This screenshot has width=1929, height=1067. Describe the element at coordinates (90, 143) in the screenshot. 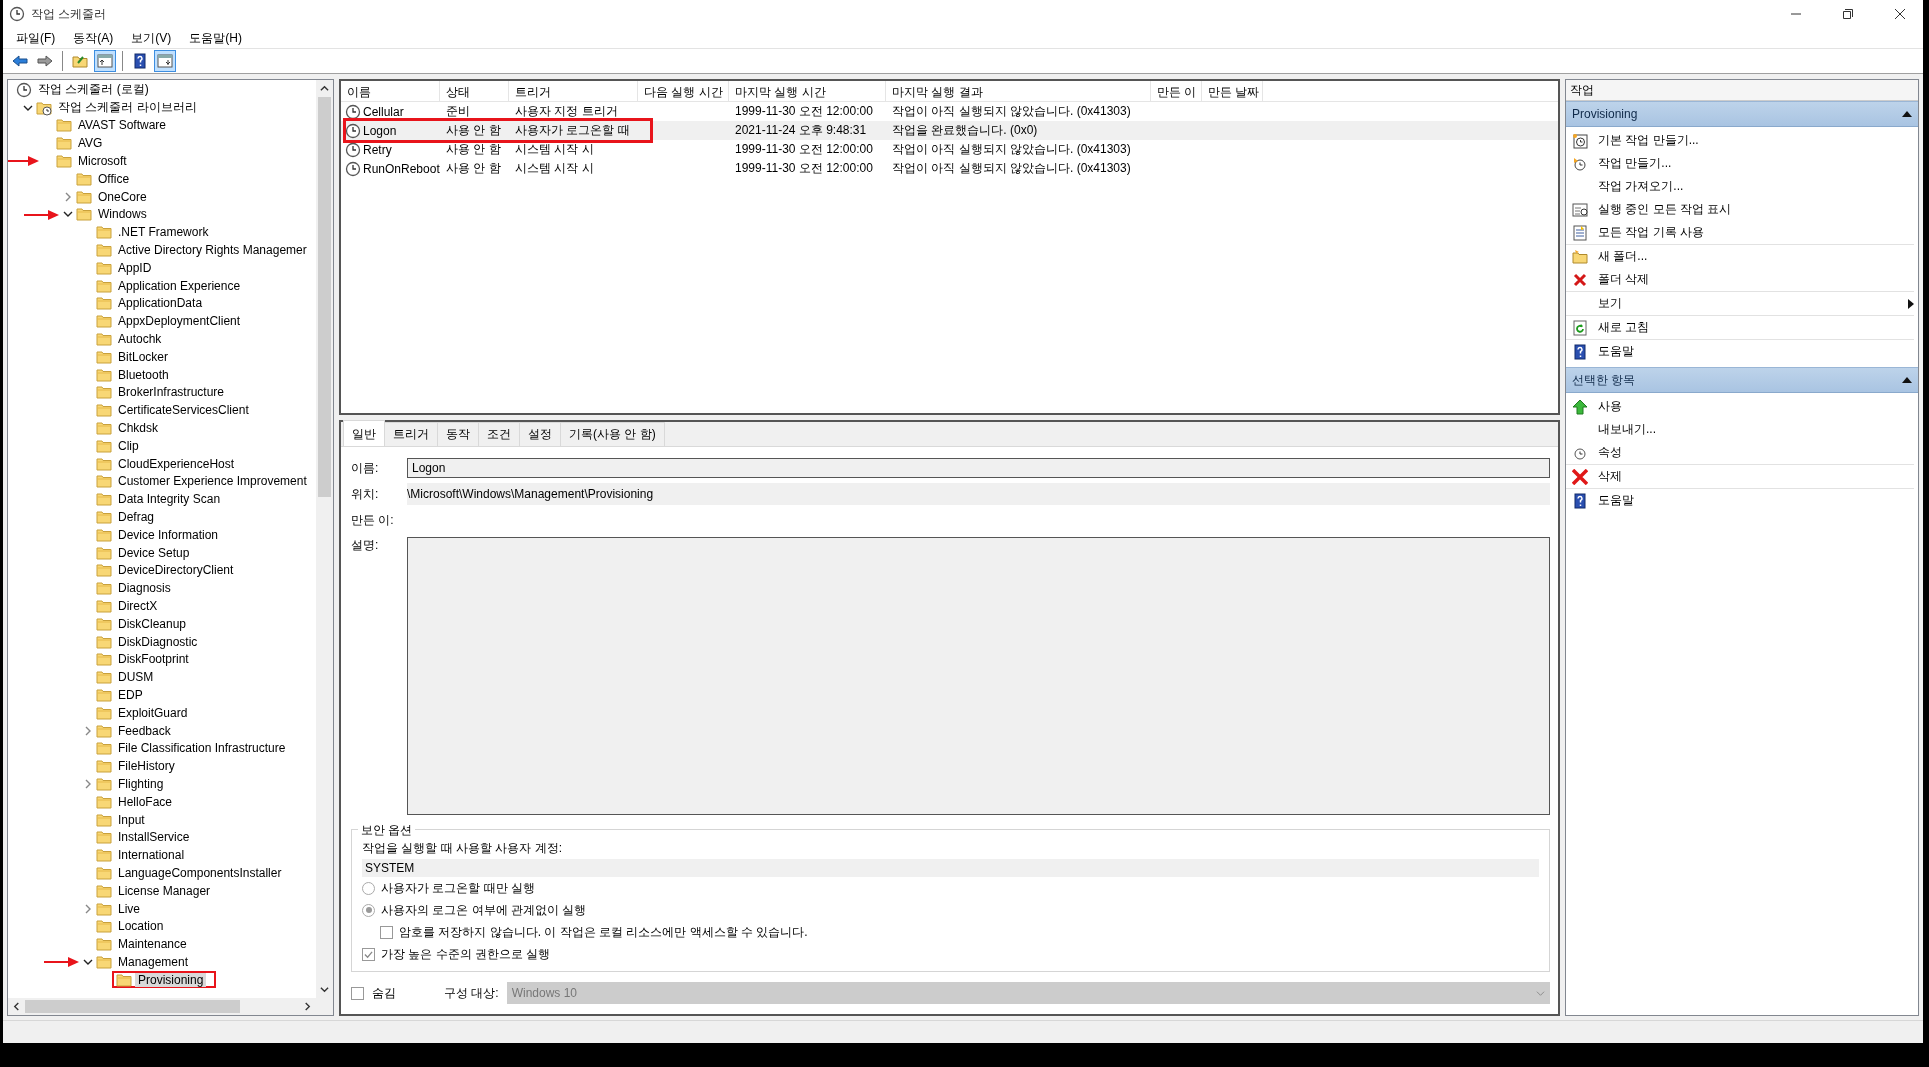

I see `tree-item: AVG` at that location.